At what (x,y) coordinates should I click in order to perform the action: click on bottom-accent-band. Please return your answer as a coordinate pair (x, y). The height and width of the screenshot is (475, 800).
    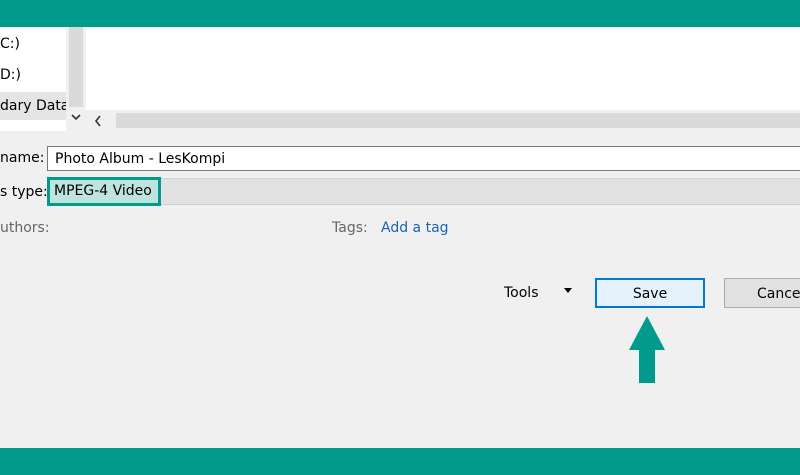
    Looking at the image, I should click on (400, 461).